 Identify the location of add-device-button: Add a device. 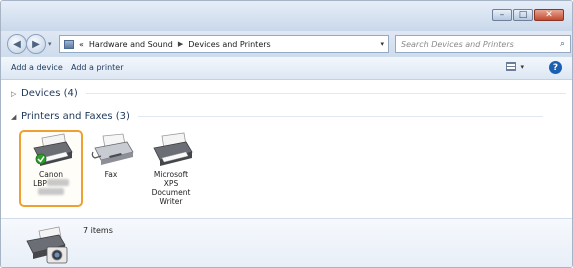
(37, 67).